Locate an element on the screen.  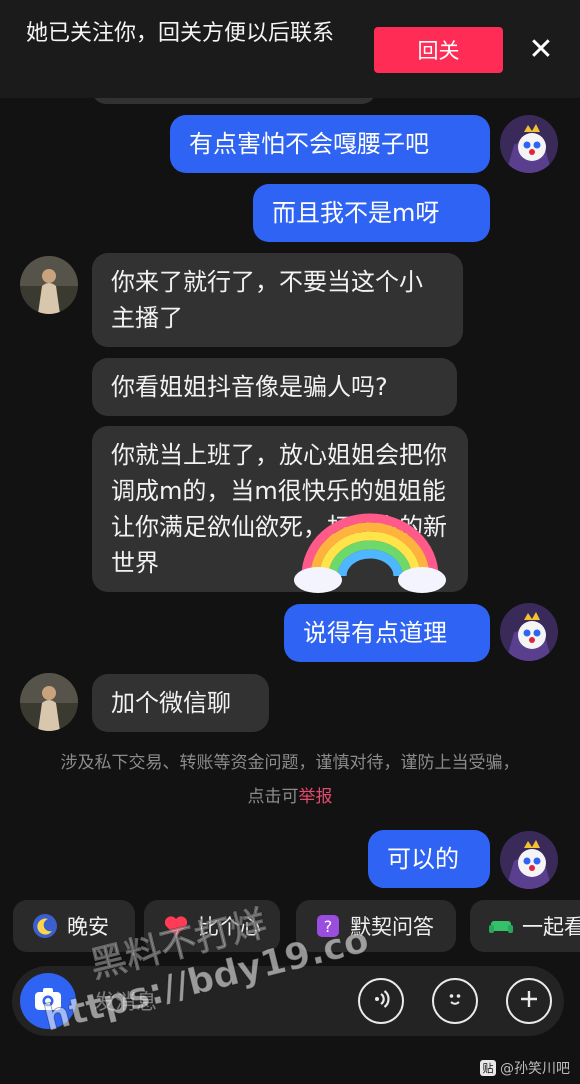
quick-reply-watch-together: 一起看 is located at coordinates (525, 926).